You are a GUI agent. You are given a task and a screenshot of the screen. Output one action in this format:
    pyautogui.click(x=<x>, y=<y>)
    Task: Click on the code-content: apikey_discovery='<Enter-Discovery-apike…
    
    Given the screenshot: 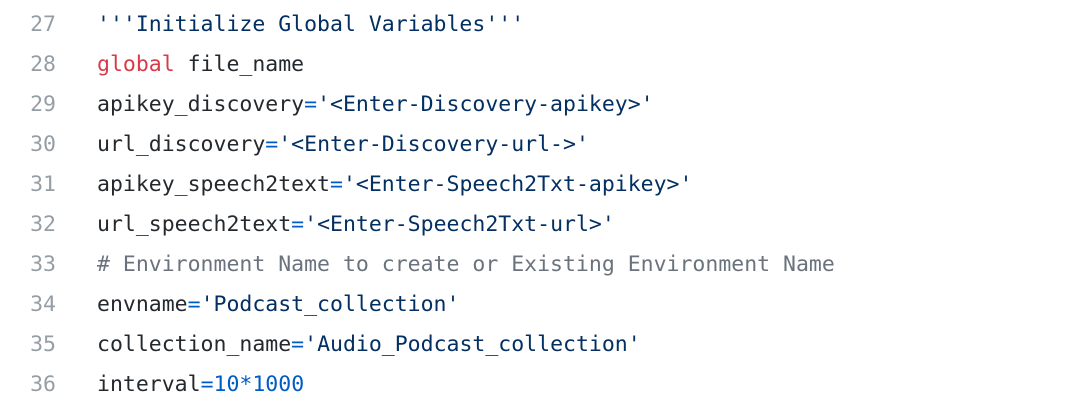 What is the action you would take?
    pyautogui.click(x=355, y=104)
    